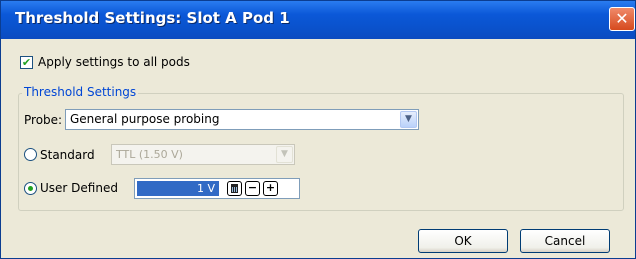 This screenshot has width=636, height=259. Describe the element at coordinates (67, 155) in the screenshot. I see `standard-label: Standard` at that location.